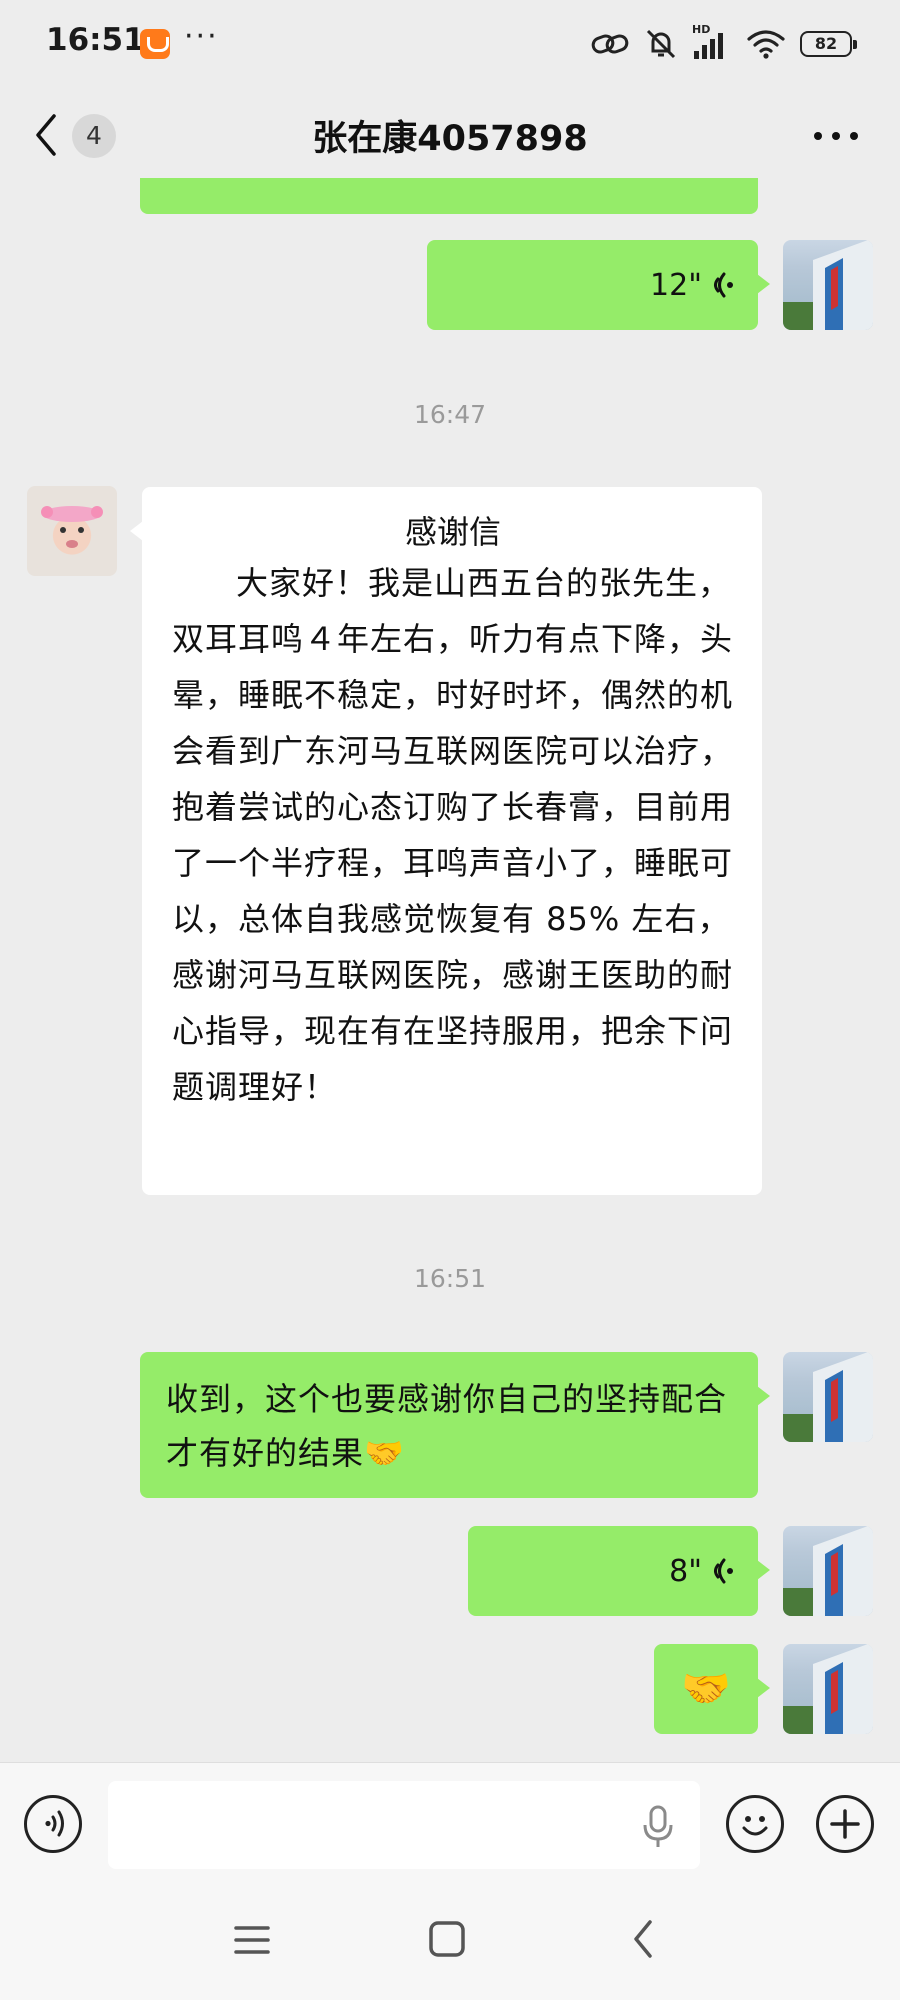  I want to click on voice-message-bubble: 12", so click(598, 285).